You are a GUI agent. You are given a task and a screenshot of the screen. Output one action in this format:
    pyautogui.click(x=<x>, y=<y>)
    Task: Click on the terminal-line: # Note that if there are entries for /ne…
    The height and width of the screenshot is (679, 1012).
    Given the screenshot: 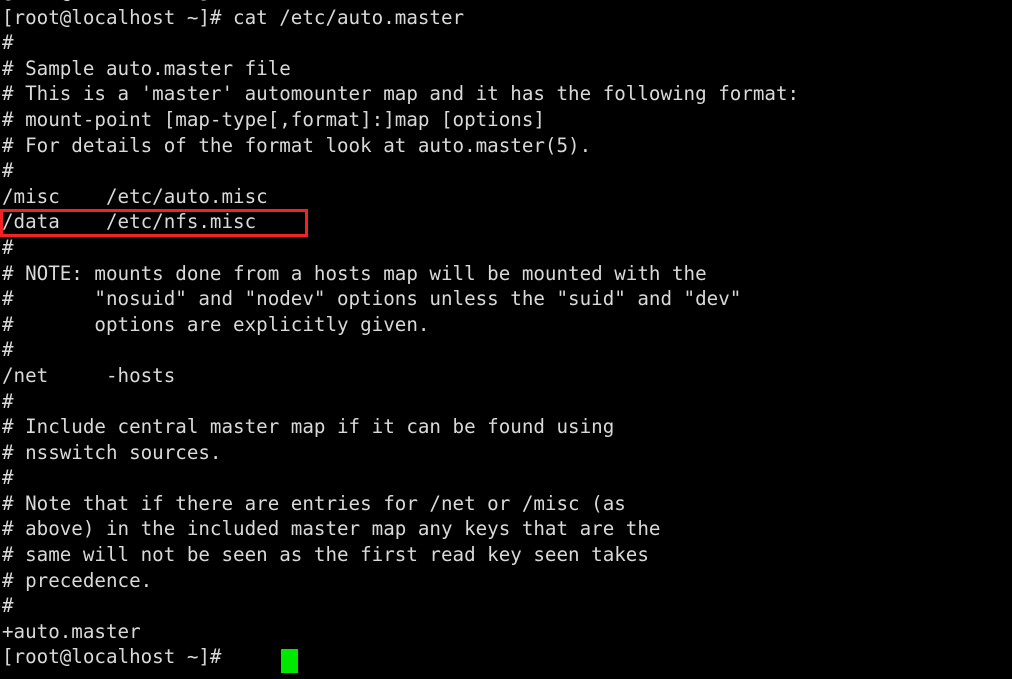 What is the action you would take?
    pyautogui.click(x=314, y=503)
    